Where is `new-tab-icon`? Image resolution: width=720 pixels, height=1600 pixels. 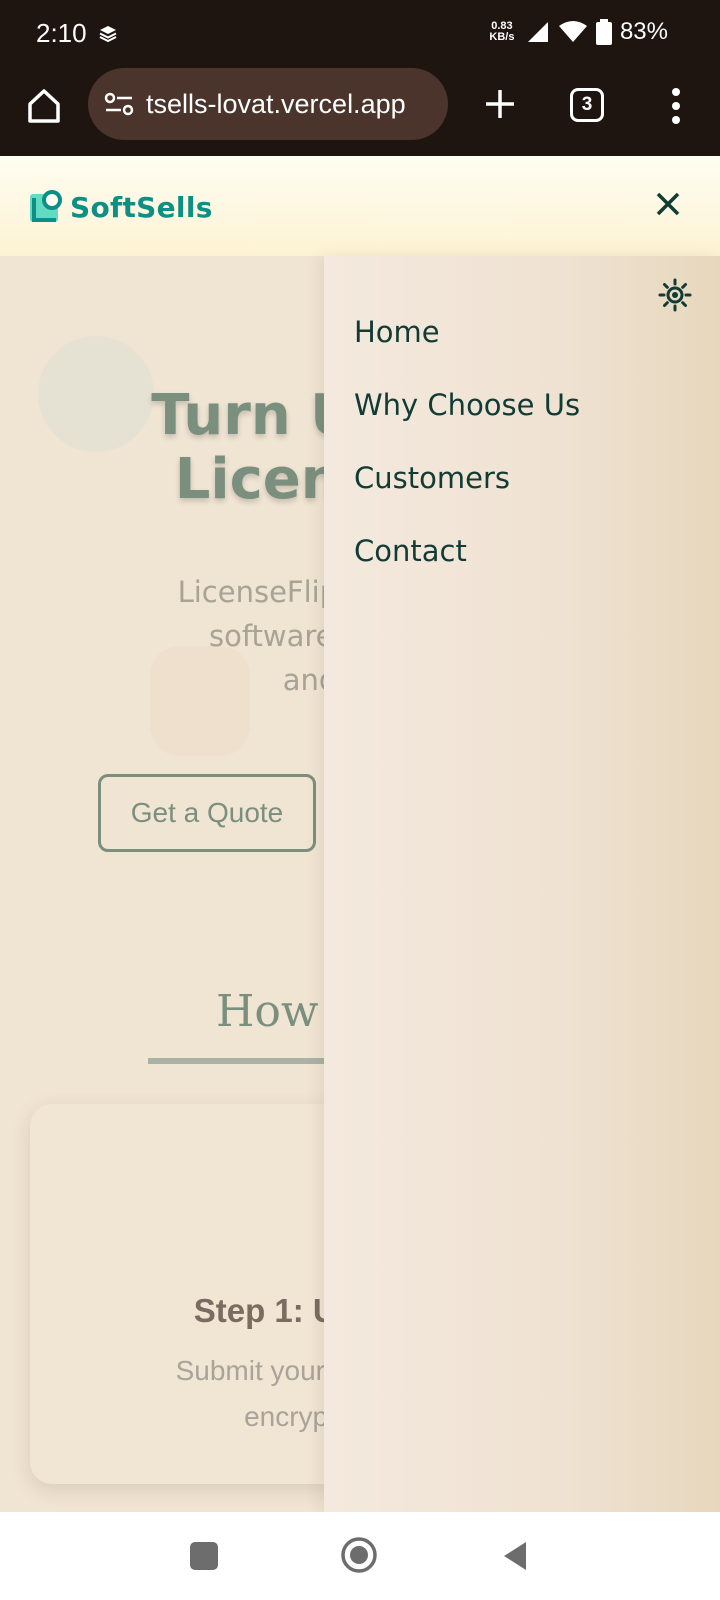 new-tab-icon is located at coordinates (500, 104).